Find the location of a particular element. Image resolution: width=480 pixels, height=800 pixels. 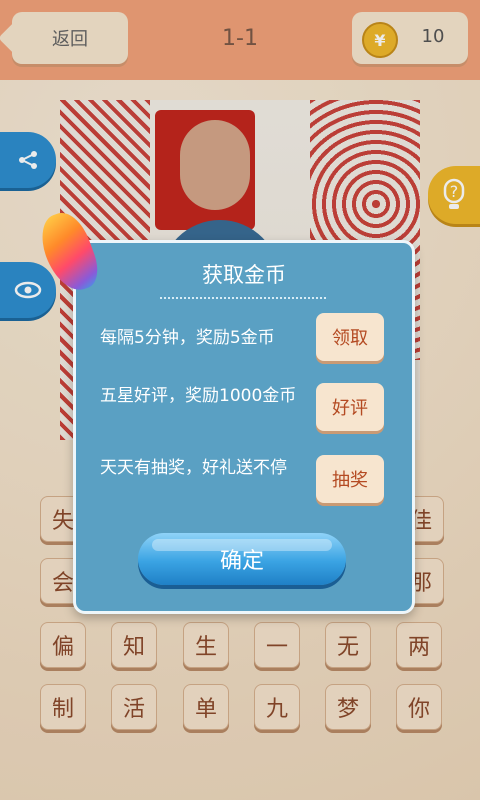

lottery-description: 天天有抽奖，好礼送不停 is located at coordinates (193, 468).